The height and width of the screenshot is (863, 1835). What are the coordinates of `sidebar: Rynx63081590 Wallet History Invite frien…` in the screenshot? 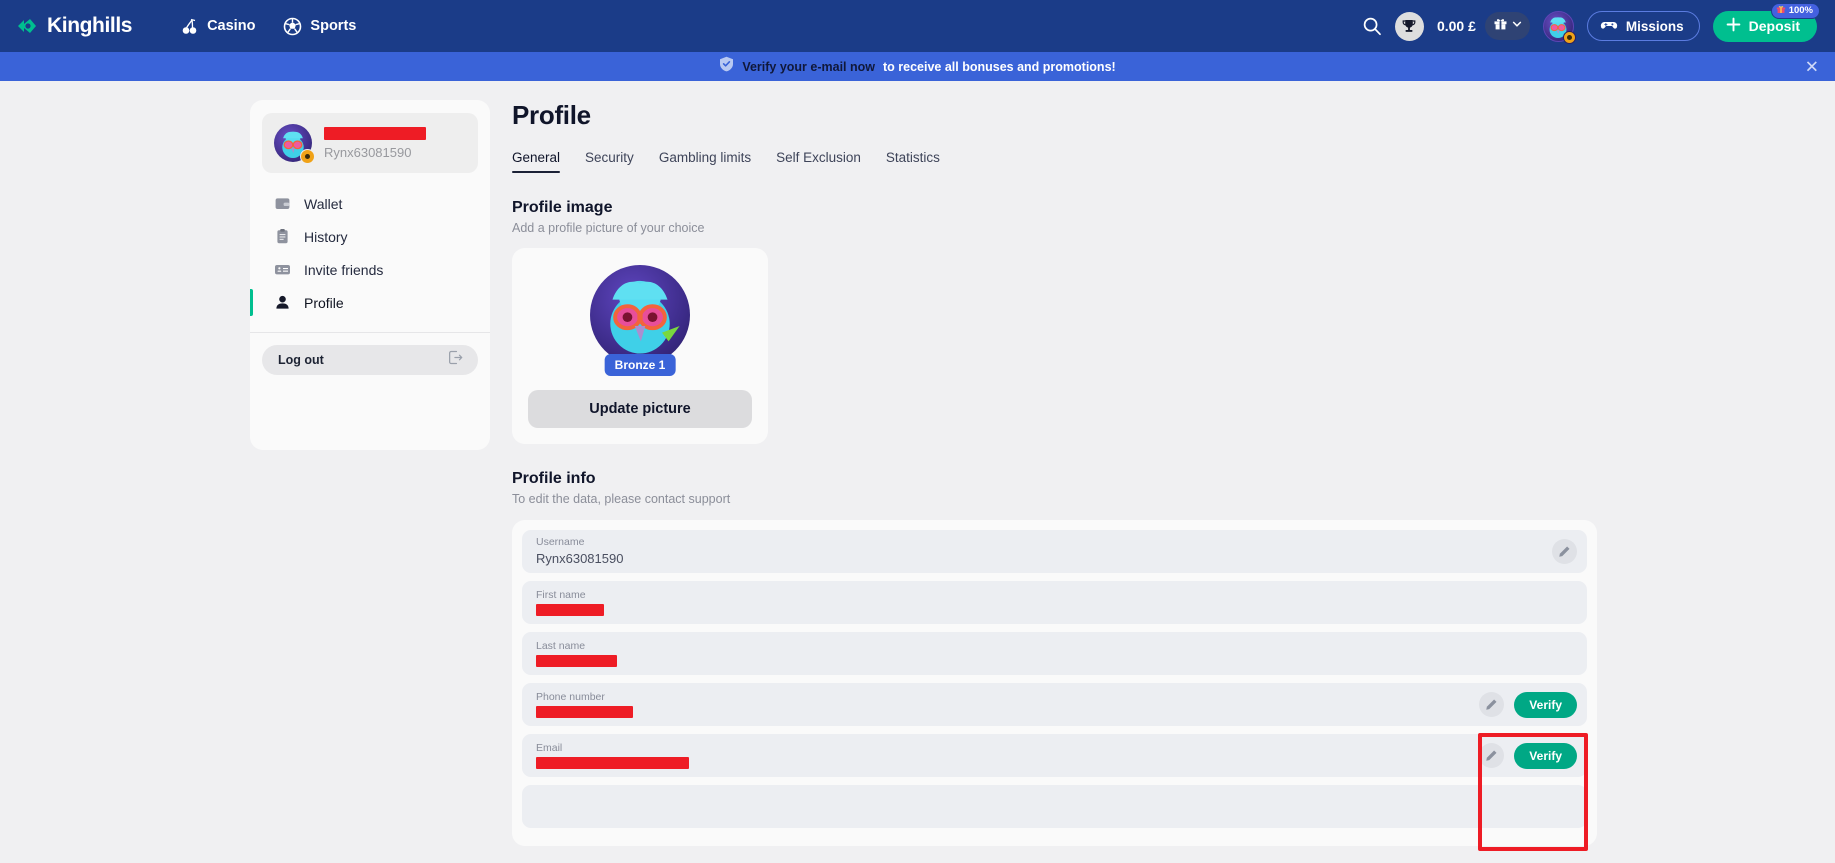 It's located at (370, 275).